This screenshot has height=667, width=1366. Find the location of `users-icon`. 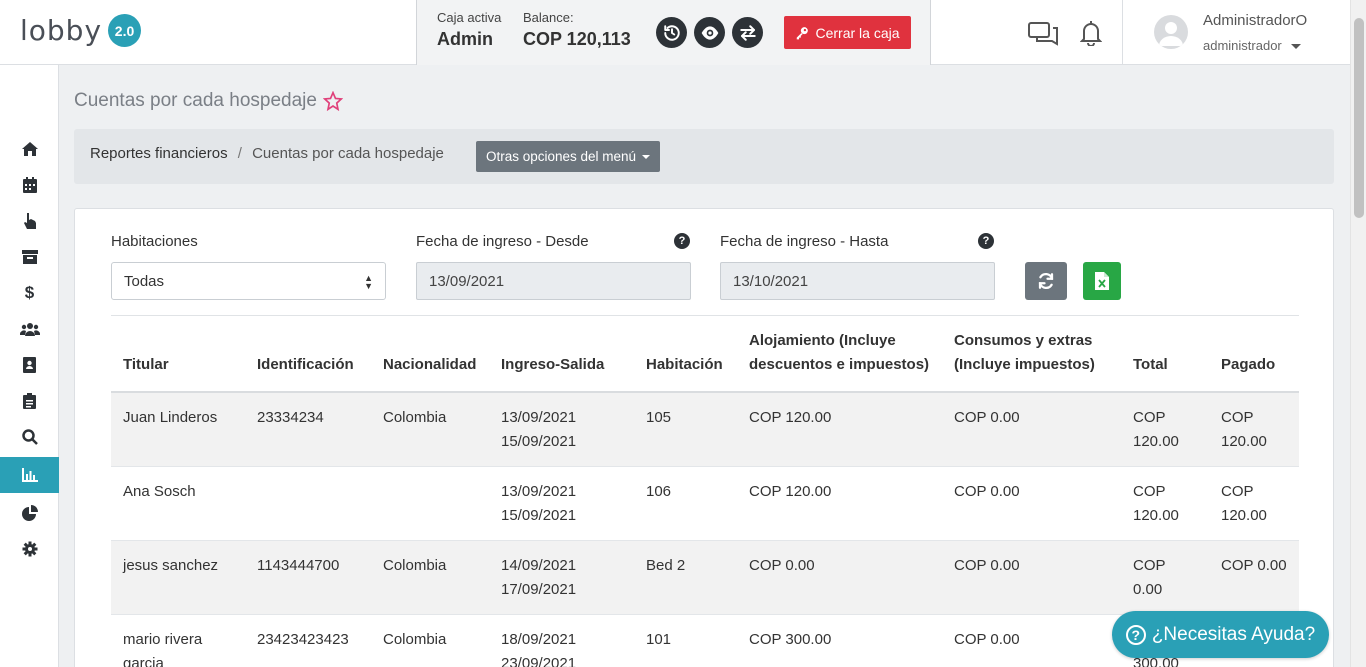

users-icon is located at coordinates (29, 329).